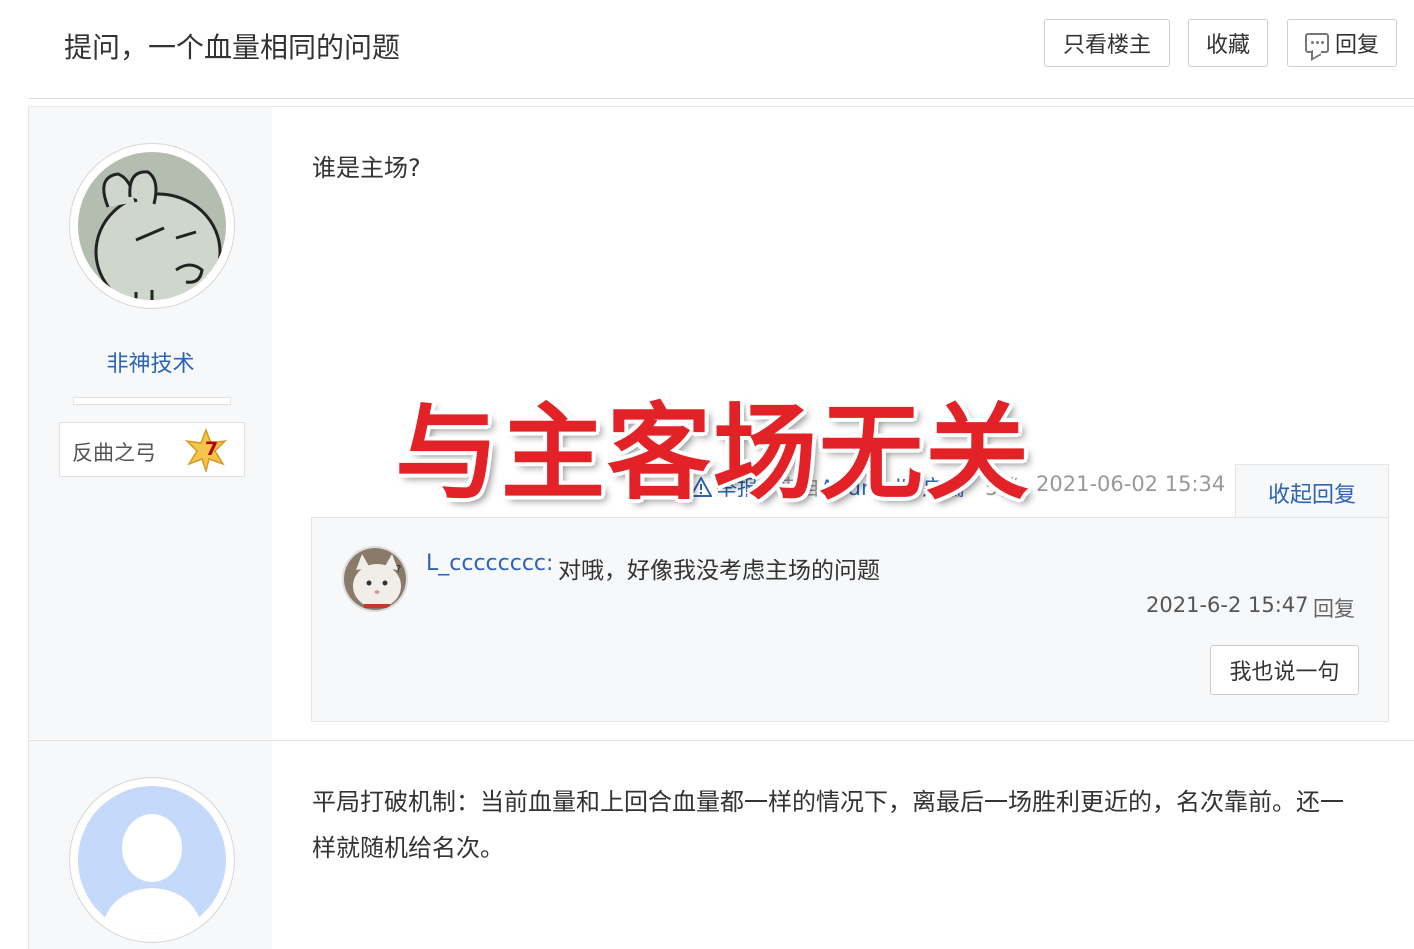  Describe the element at coordinates (1227, 605) in the screenshot. I see `reply-time: 2021-6-2 15:47` at that location.